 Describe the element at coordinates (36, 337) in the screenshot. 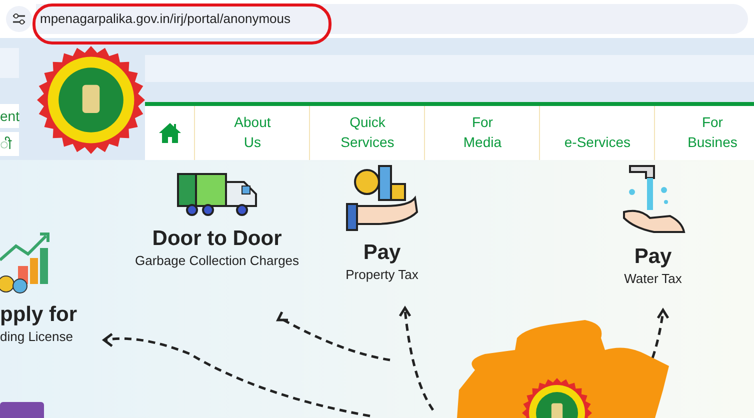

I see `service-subtitle: ding License` at that location.